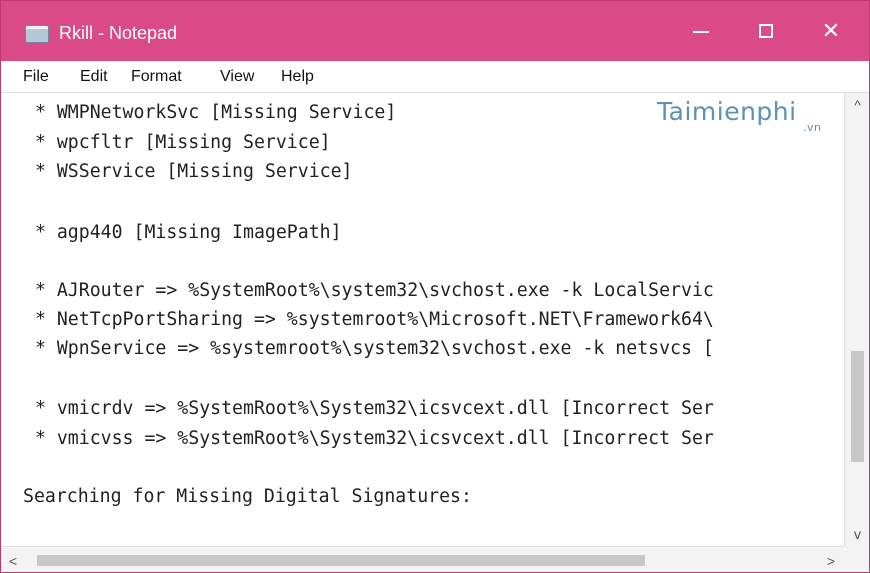 The width and height of the screenshot is (870, 573). I want to click on title-bar: Rkill - Notepad ✕, so click(435, 31).